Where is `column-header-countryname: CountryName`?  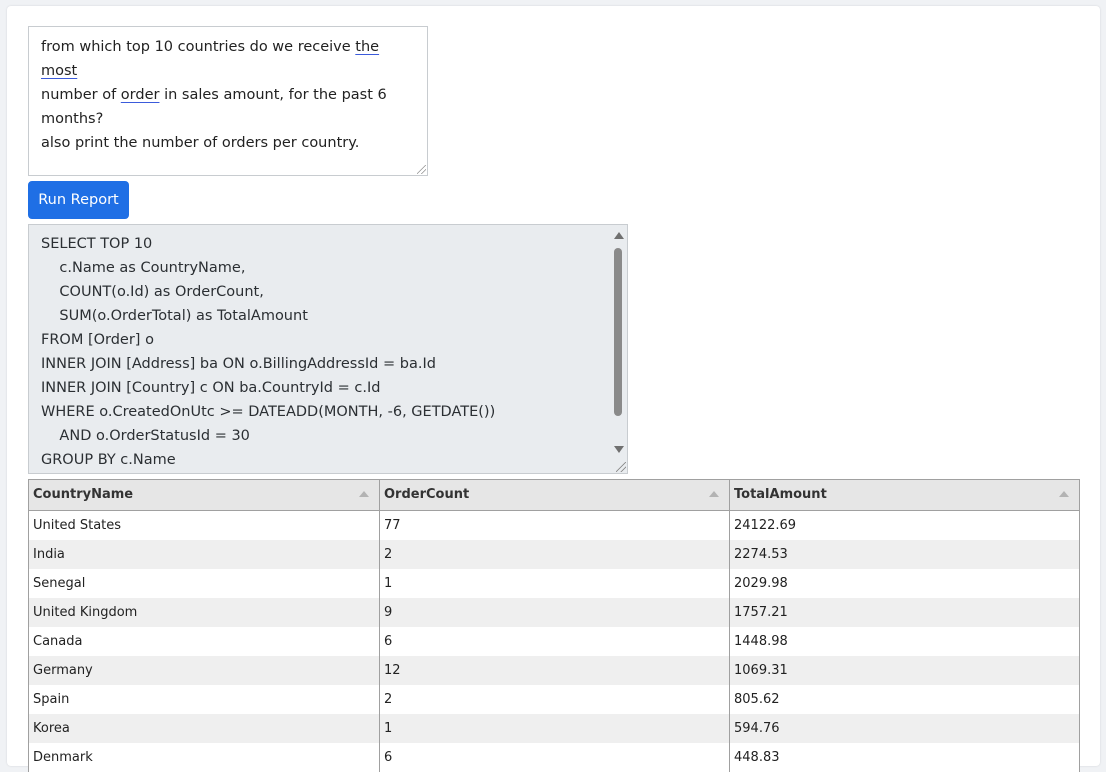
column-header-countryname: CountryName is located at coordinates (204, 495).